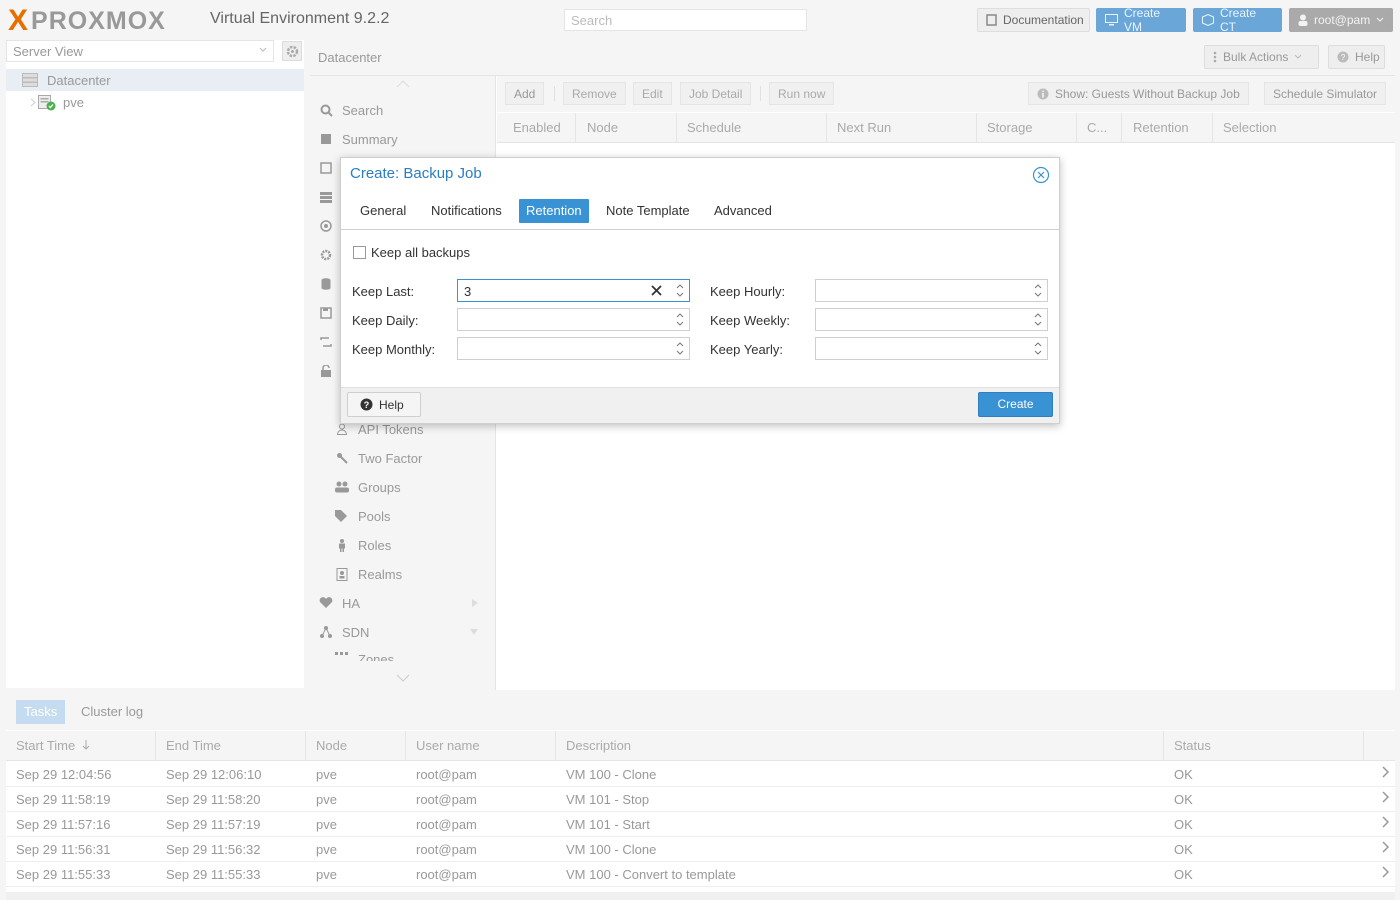  What do you see at coordinates (1183, 849) in the screenshot?
I see `task-cell-status: OK` at bounding box center [1183, 849].